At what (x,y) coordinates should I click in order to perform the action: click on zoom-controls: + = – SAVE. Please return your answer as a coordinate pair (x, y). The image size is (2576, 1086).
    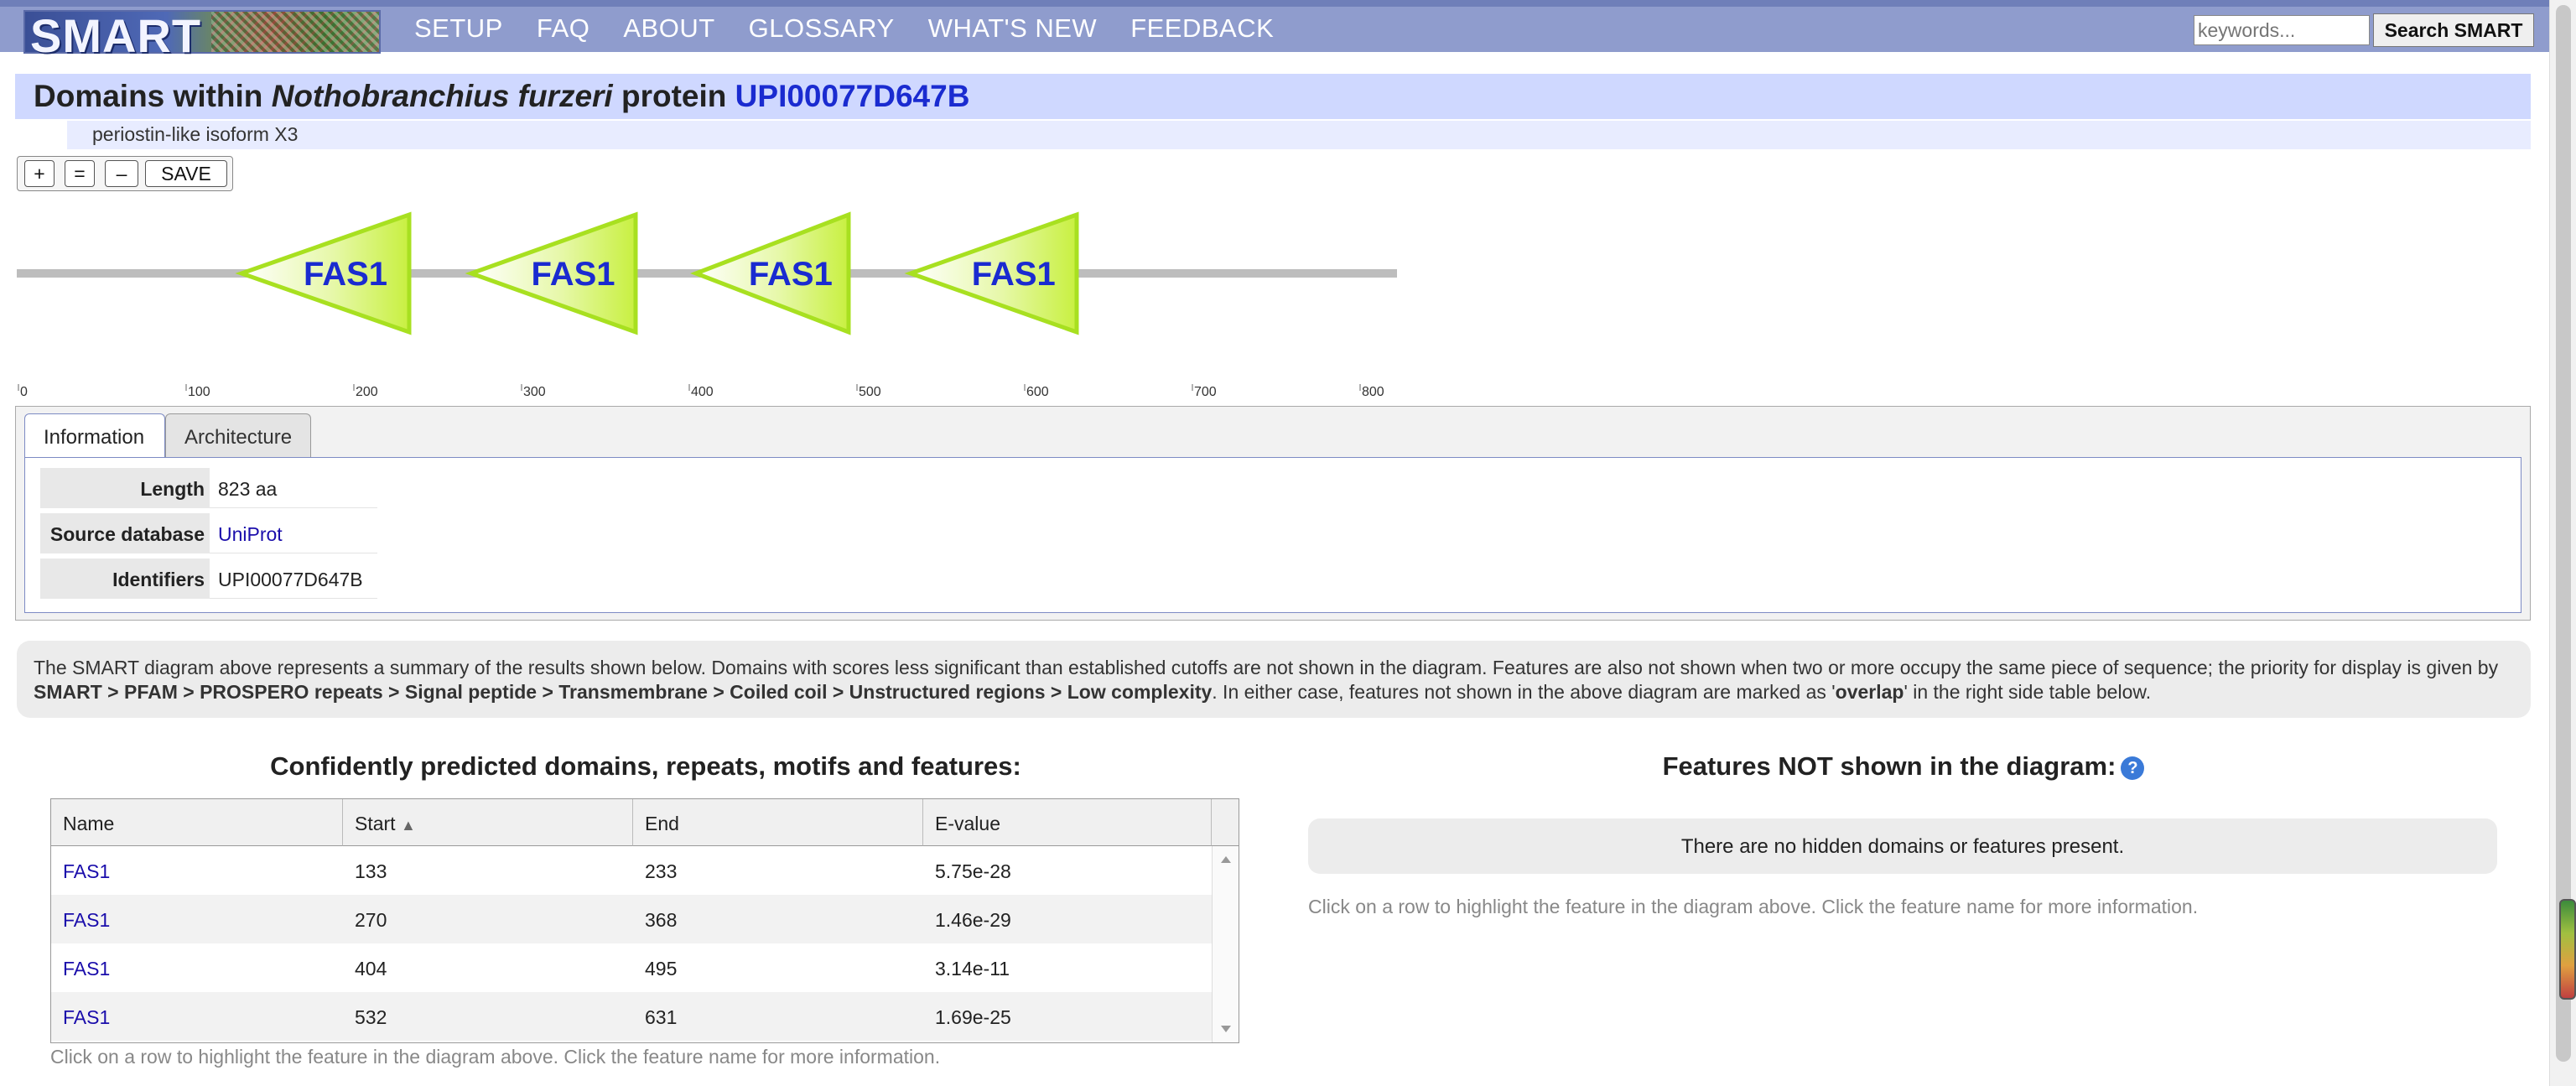
    Looking at the image, I should click on (125, 173).